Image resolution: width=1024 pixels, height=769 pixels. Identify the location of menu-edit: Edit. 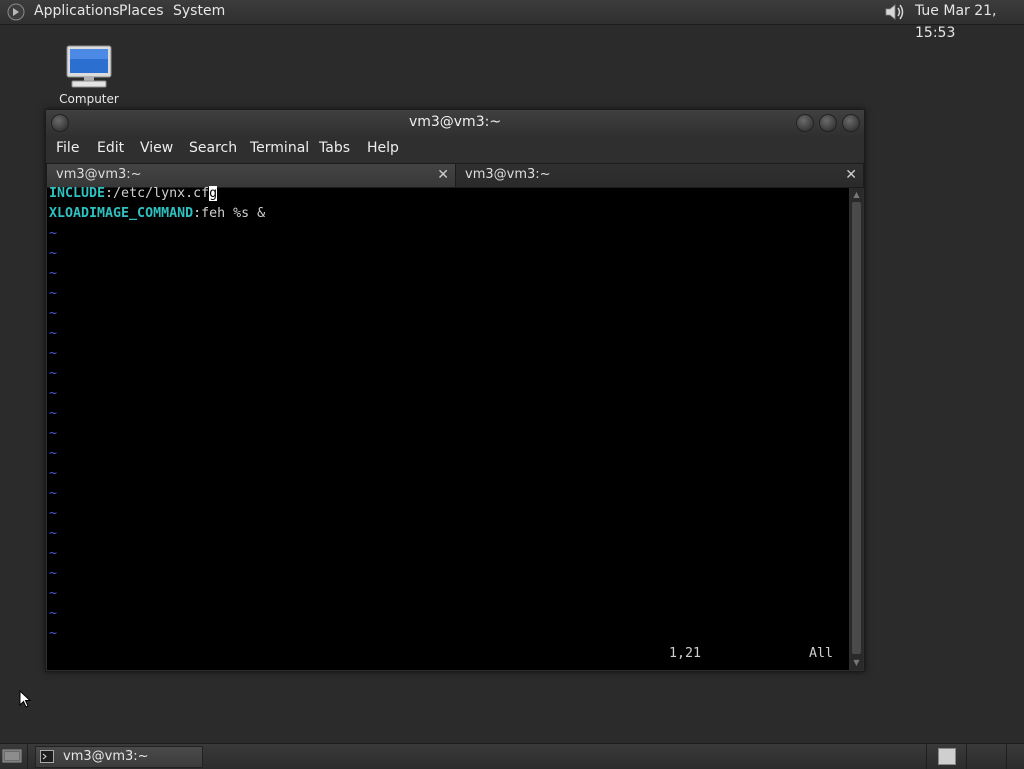
(110, 148).